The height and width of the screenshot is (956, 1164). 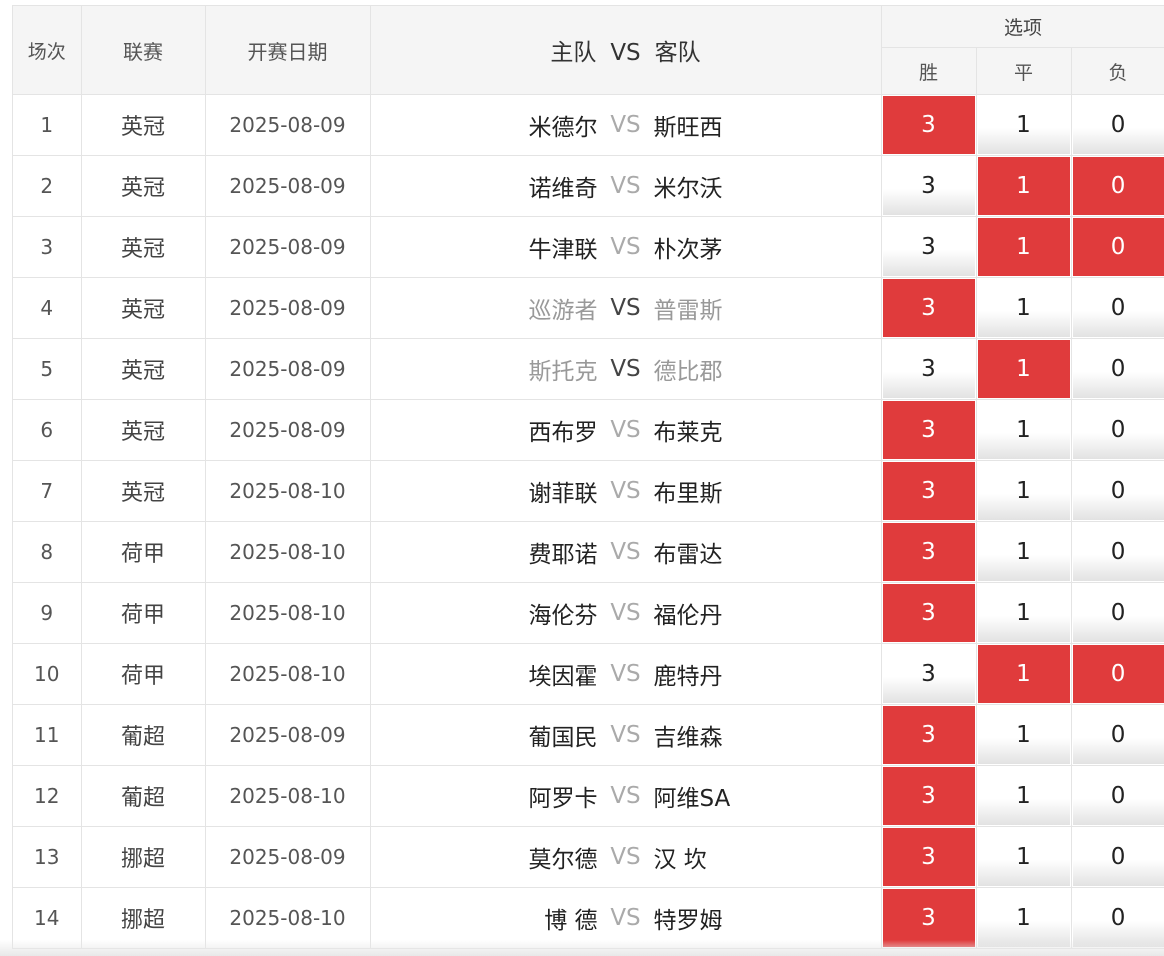 I want to click on away-team: 米尔沃, so click(x=688, y=189).